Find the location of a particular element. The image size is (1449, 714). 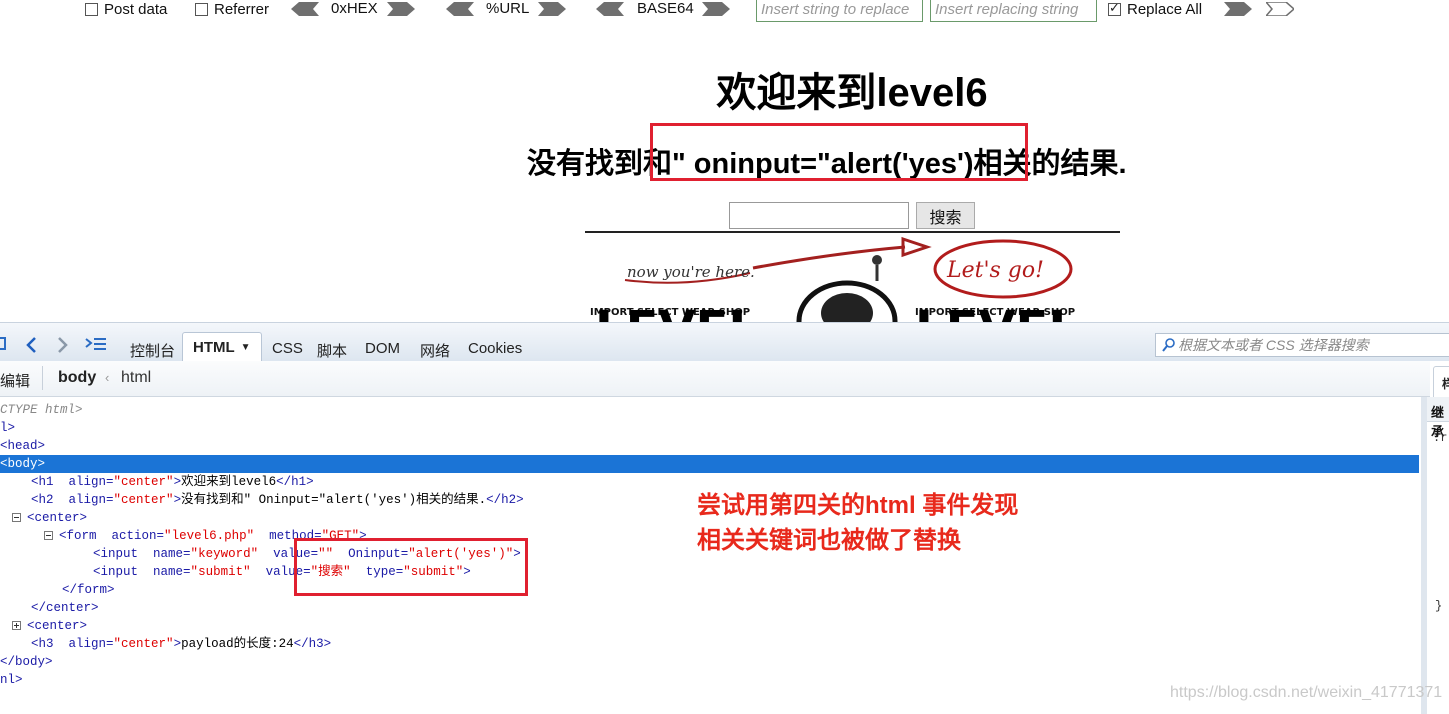

devtools-search-box: 根据文本或者 CSS 选择器搜索 is located at coordinates (1302, 345).